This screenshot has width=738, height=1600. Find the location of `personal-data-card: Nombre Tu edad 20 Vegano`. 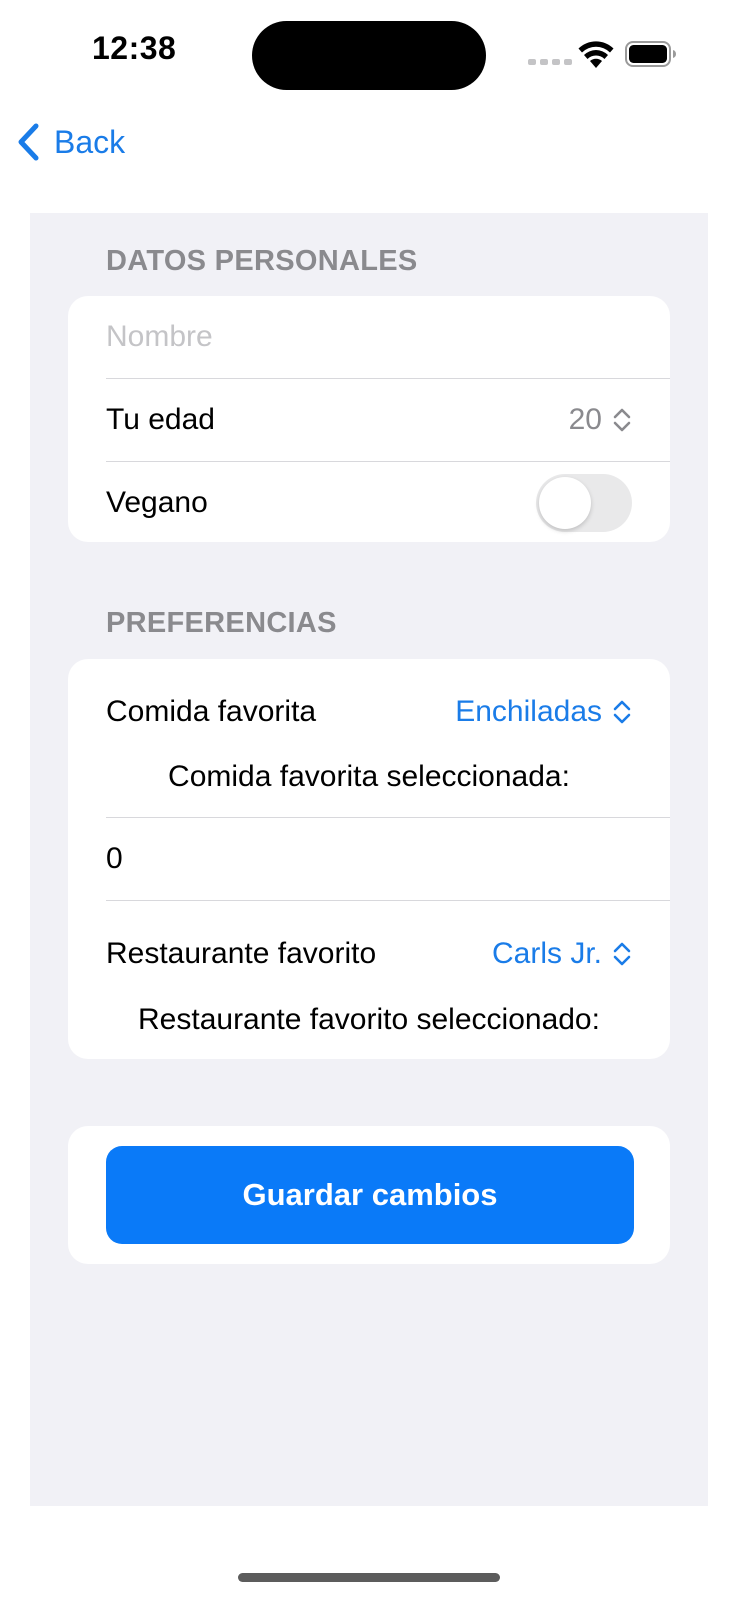

personal-data-card: Nombre Tu edad 20 Vegano is located at coordinates (369, 419).